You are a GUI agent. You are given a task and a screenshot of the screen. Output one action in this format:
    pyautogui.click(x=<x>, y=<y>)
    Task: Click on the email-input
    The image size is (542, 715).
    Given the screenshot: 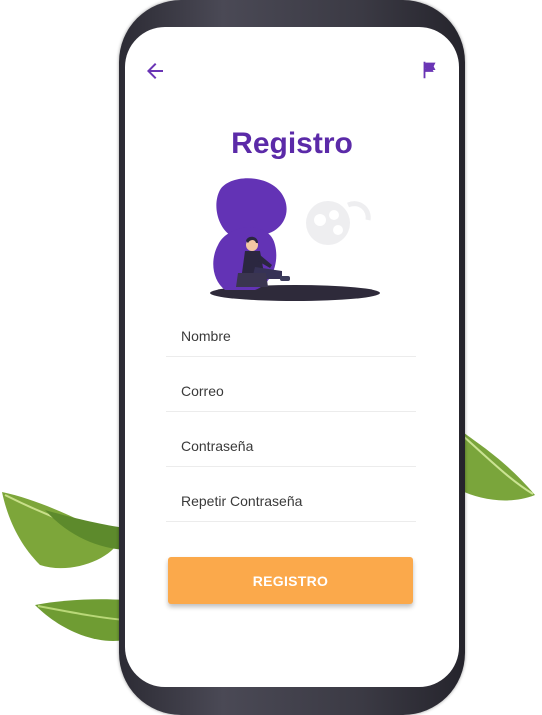 What is the action you would take?
    pyautogui.click(x=291, y=384)
    